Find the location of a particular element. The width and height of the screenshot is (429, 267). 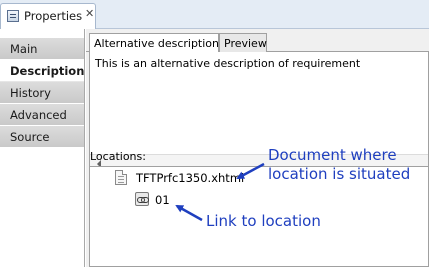

link-icon is located at coordinates (142, 199).